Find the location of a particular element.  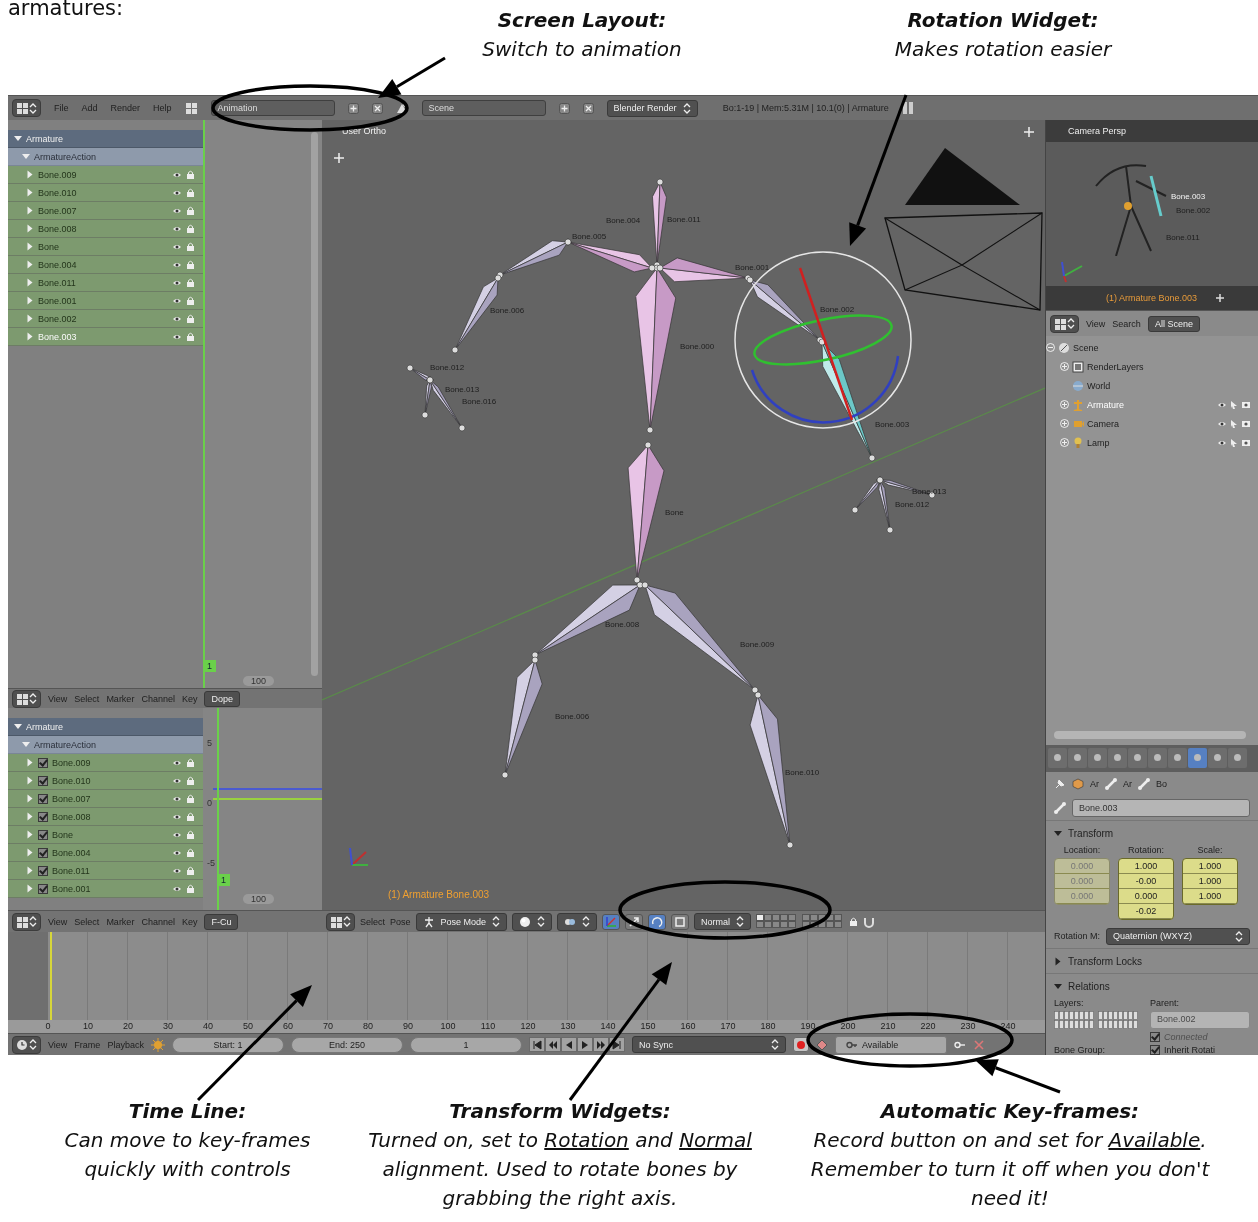

menu-item: Playback is located at coordinates (125, 1044).